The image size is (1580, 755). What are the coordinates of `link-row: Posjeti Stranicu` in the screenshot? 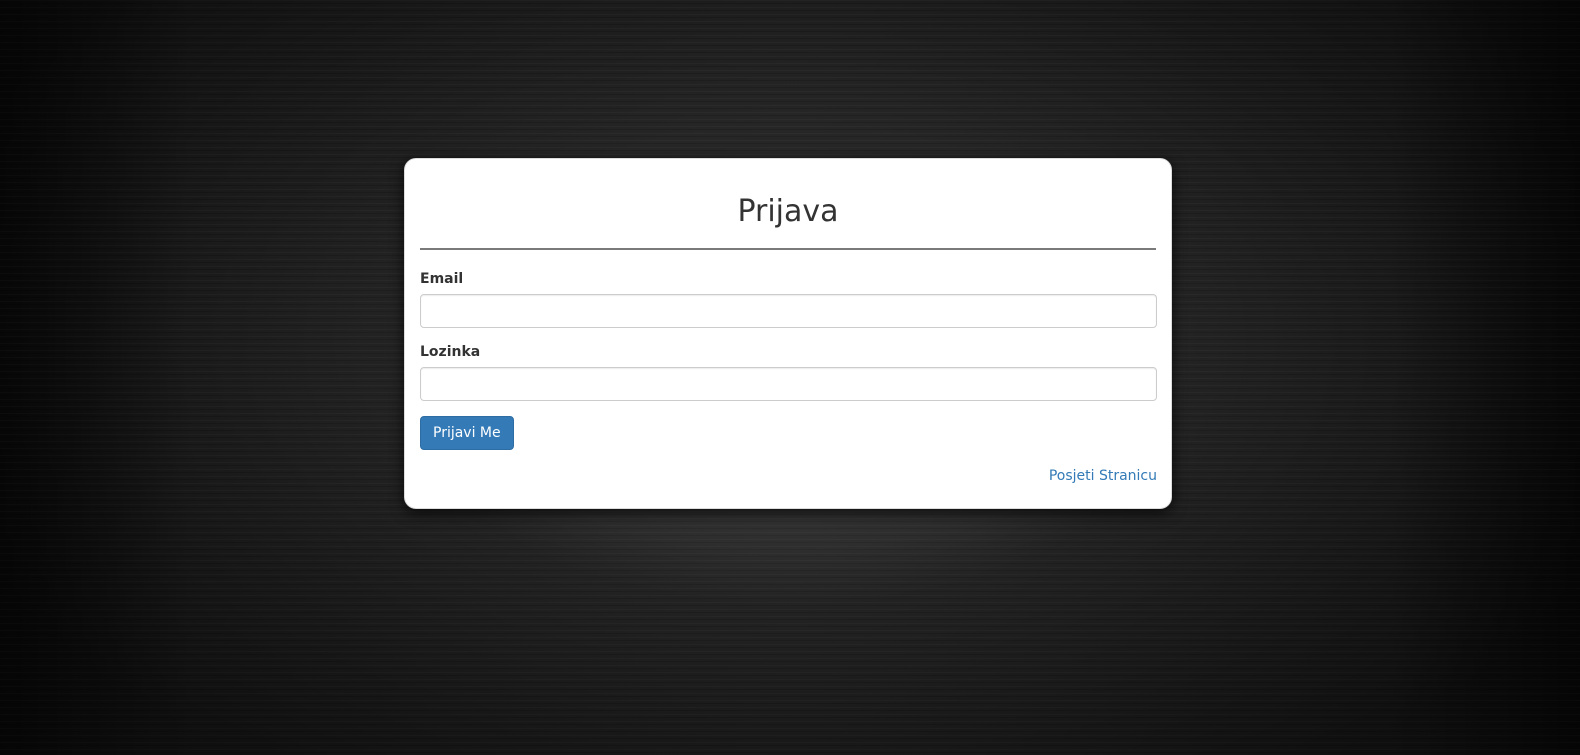 It's located at (788, 474).